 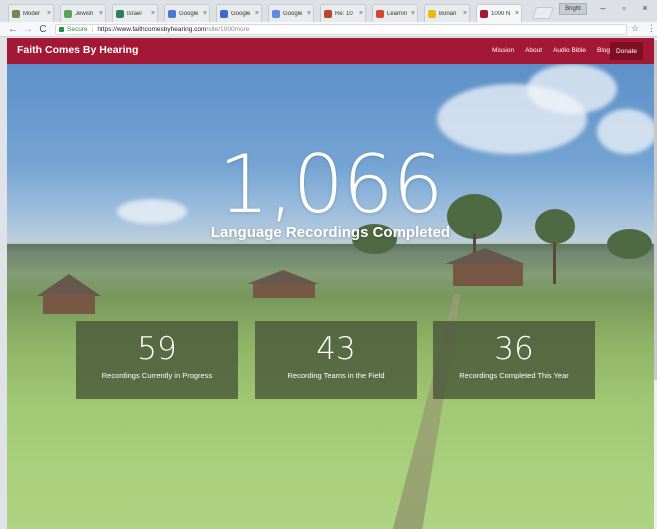 I want to click on url-path: /site/1000more, so click(x=228, y=29).